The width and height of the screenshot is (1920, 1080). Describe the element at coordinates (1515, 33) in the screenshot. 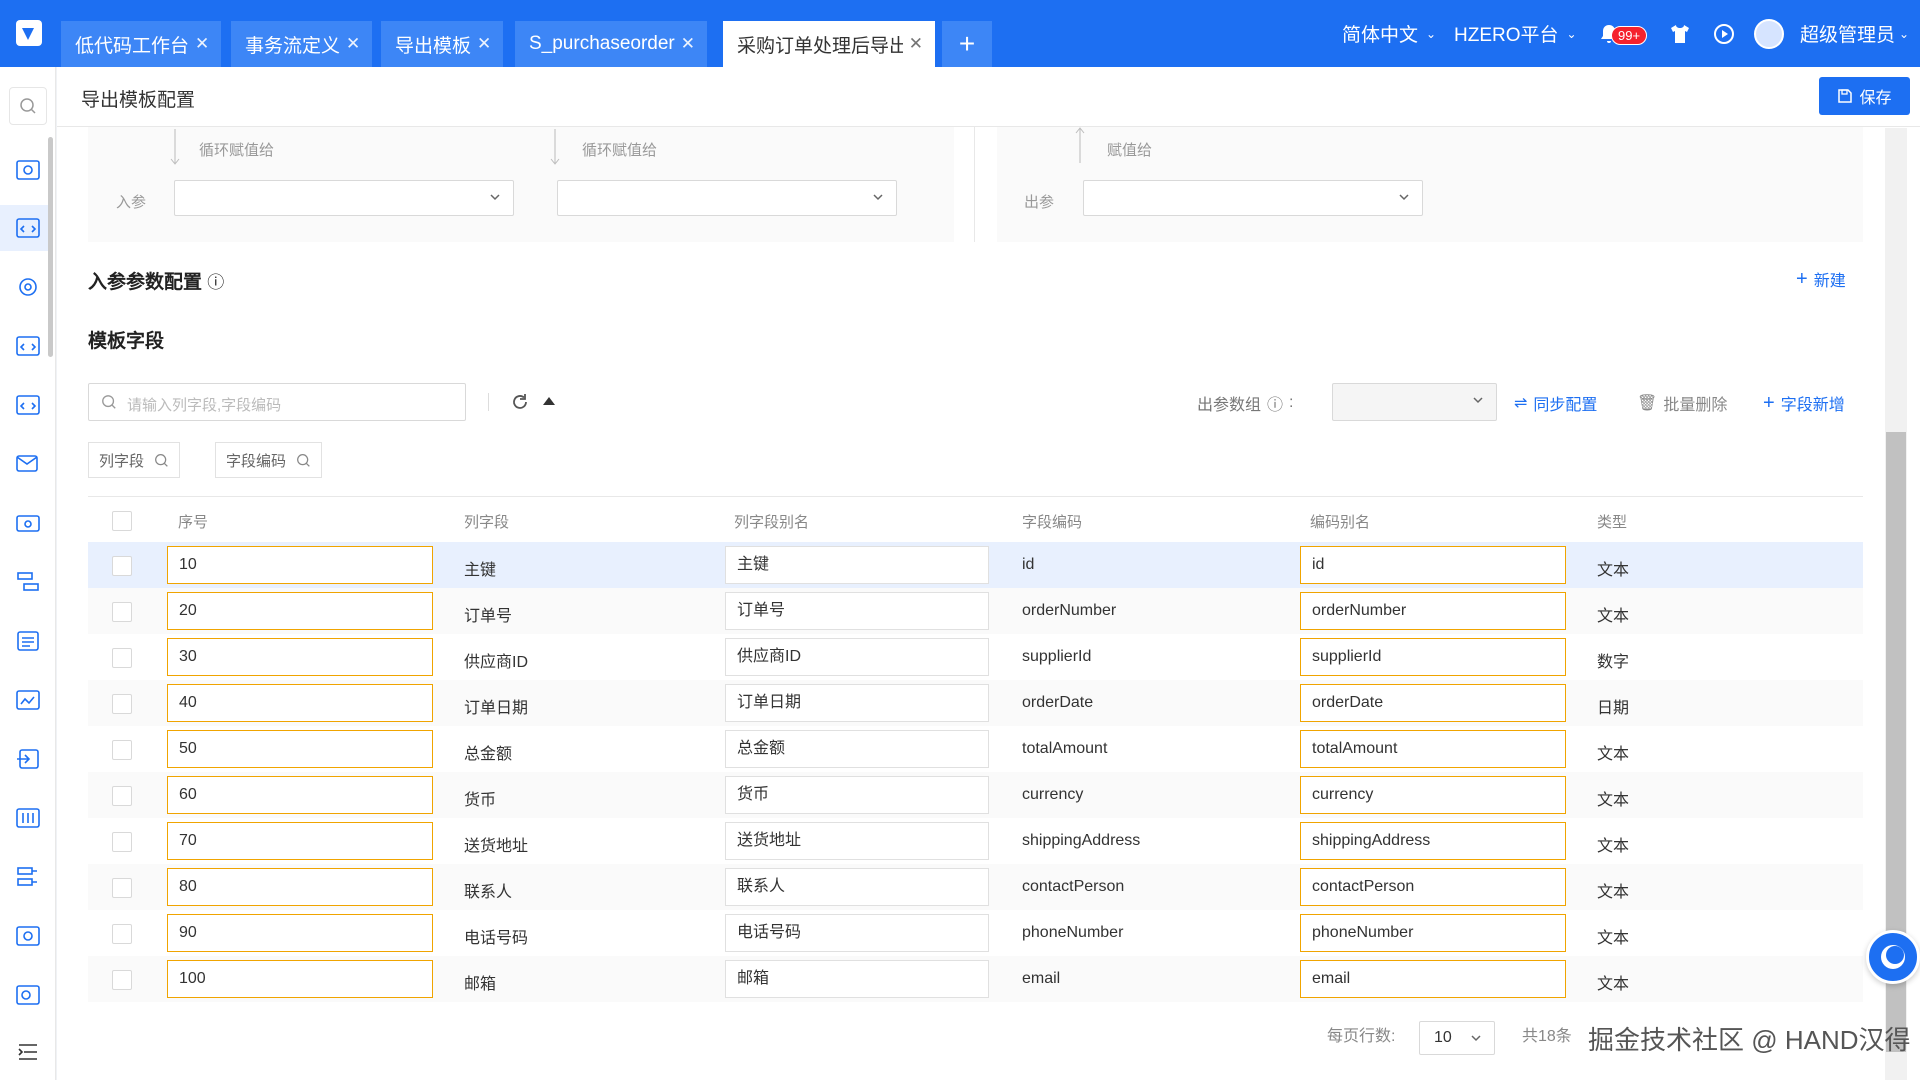

I see `platform-selector: HZERO平台 ⌄` at that location.